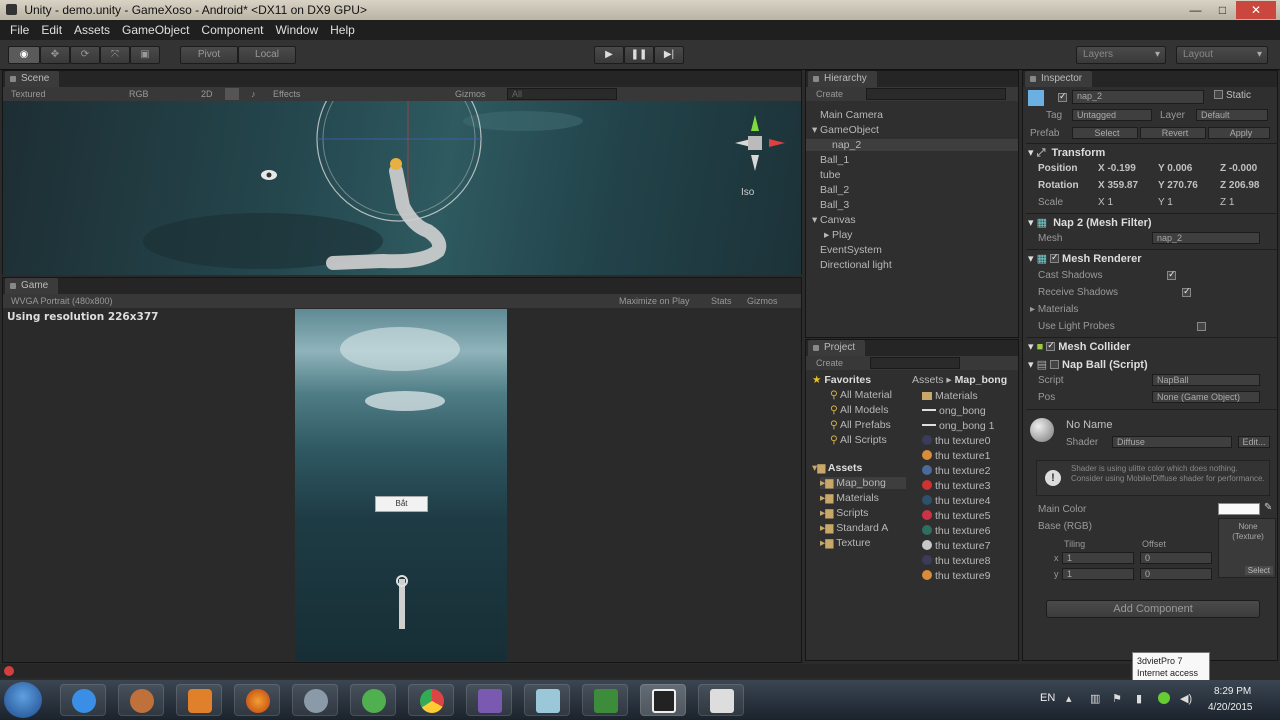 This screenshot has height=720, width=1280. What do you see at coordinates (1062, 96) in the screenshot?
I see `active-checkbox` at bounding box center [1062, 96].